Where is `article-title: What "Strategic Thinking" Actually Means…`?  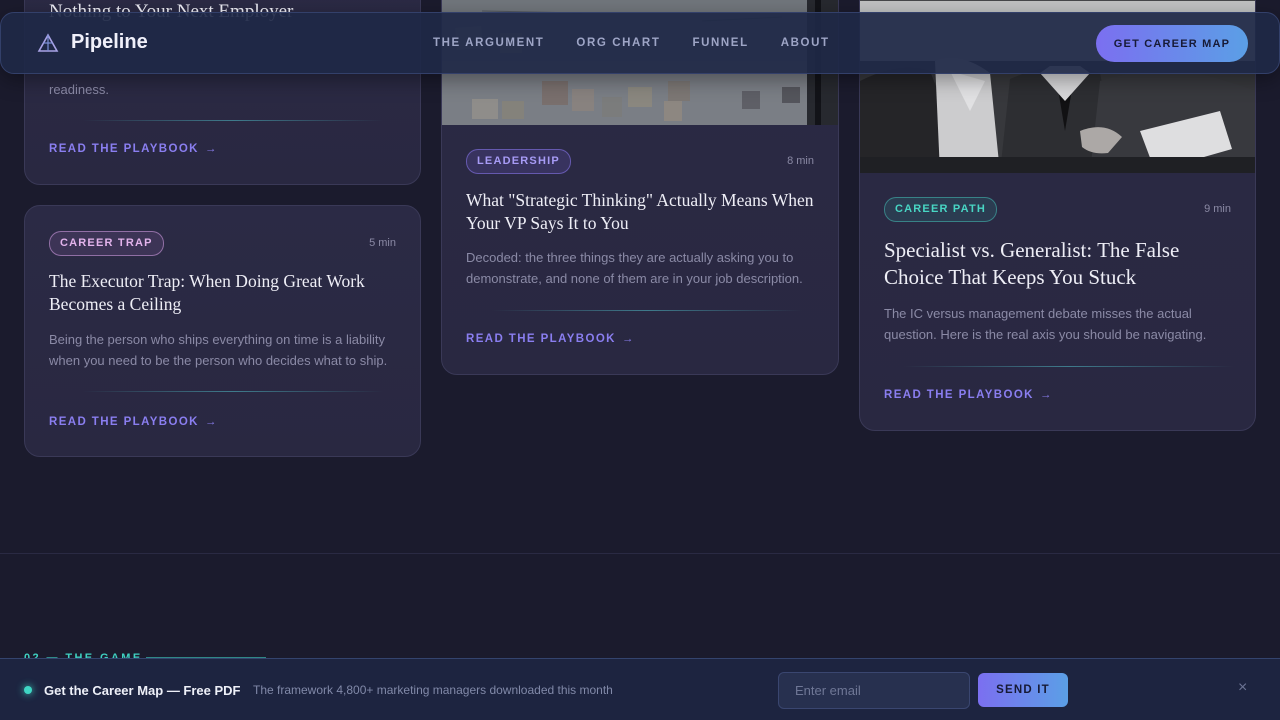
article-title: What "Strategic Thinking" Actually Means… is located at coordinates (640, 212).